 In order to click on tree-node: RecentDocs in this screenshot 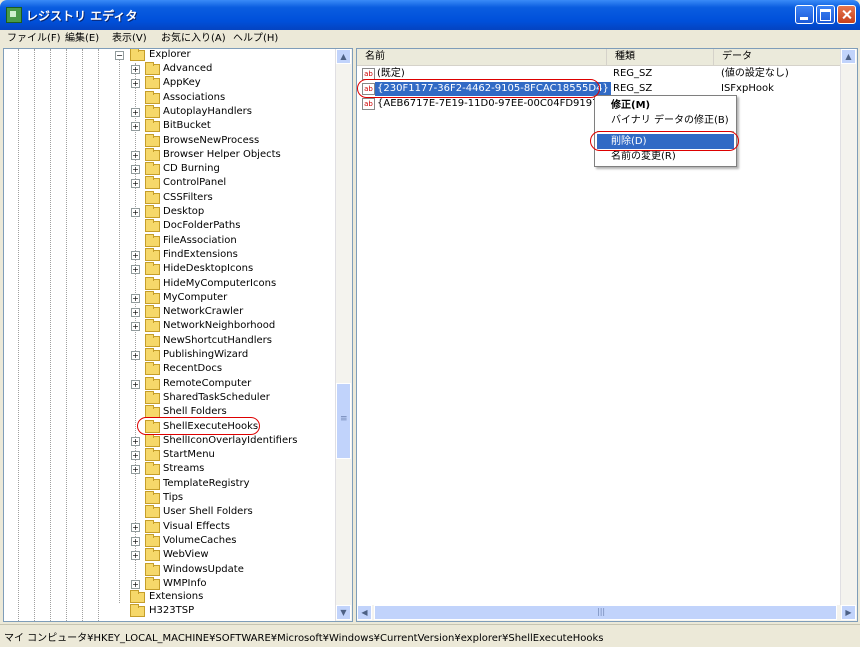, I will do `click(233, 369)`.